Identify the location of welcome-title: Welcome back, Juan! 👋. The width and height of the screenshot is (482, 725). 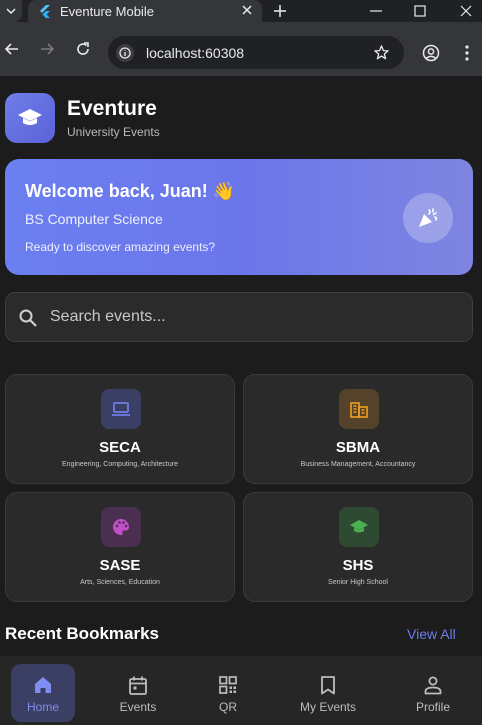
(130, 191).